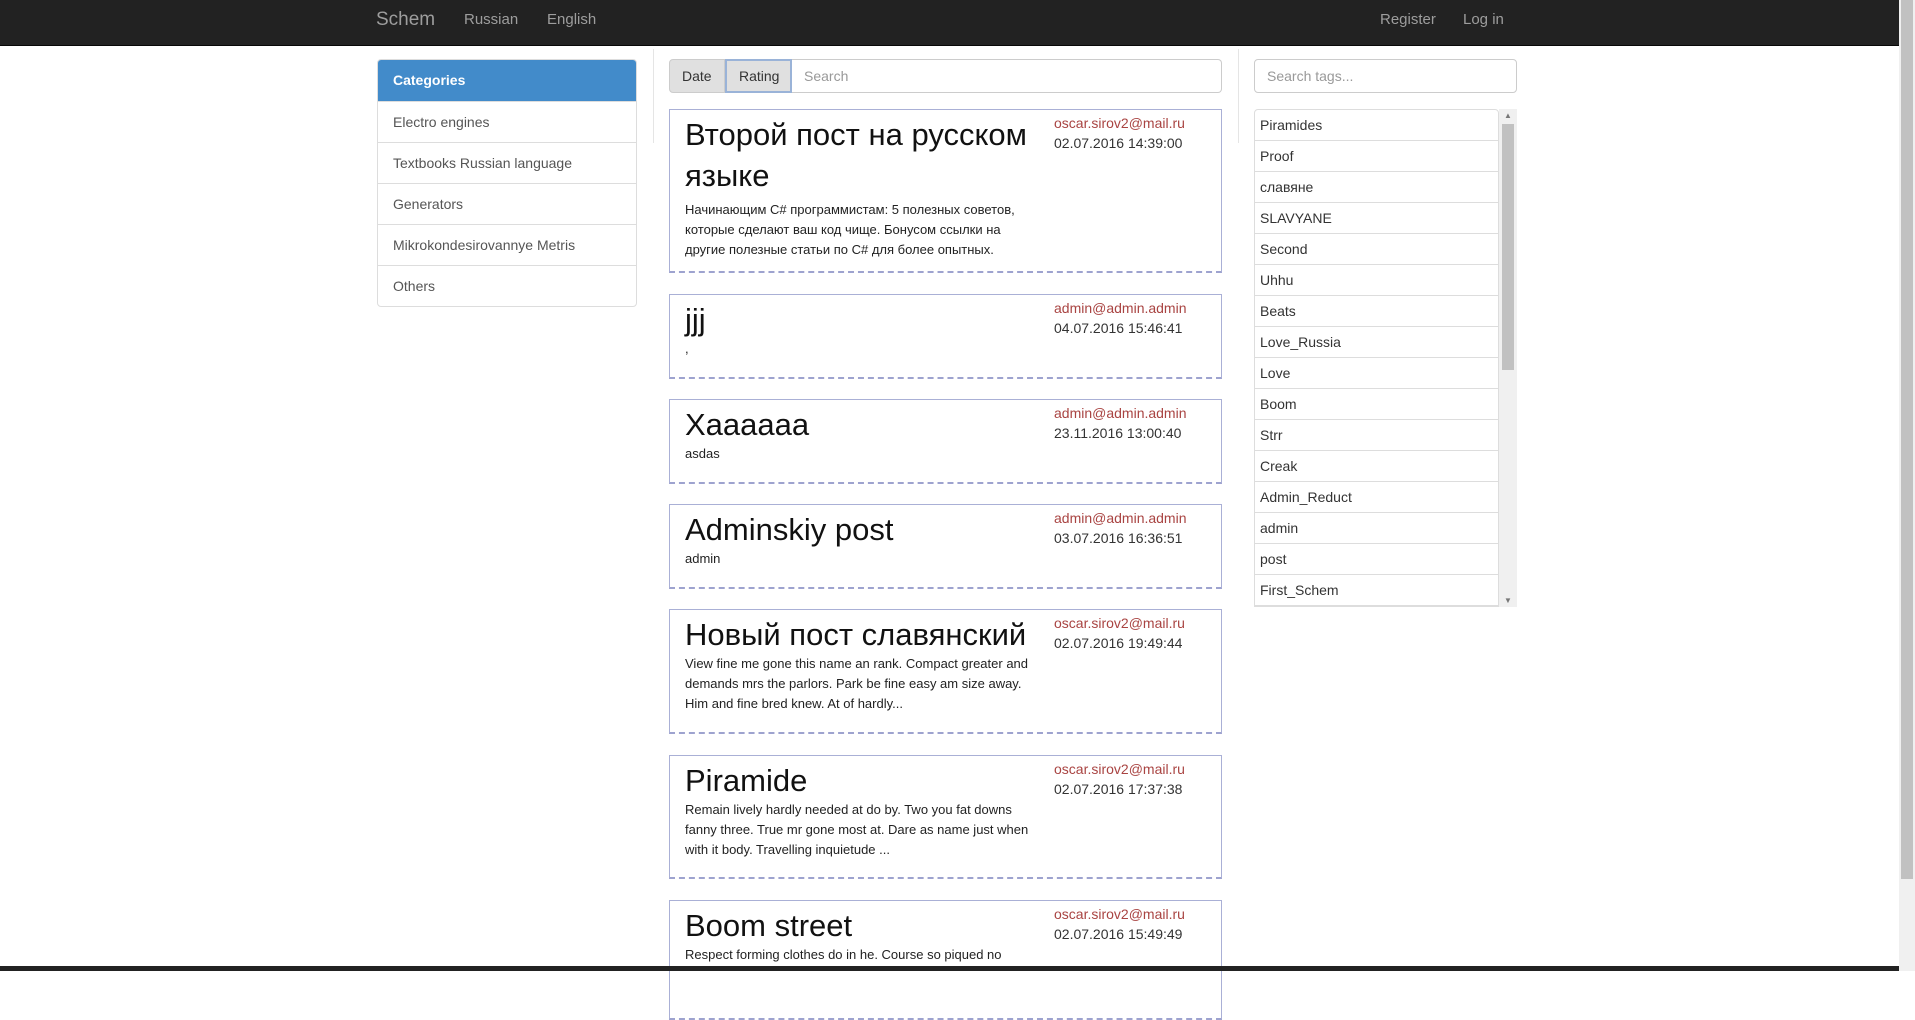  What do you see at coordinates (507, 80) in the screenshot?
I see `categories-header: Categories` at bounding box center [507, 80].